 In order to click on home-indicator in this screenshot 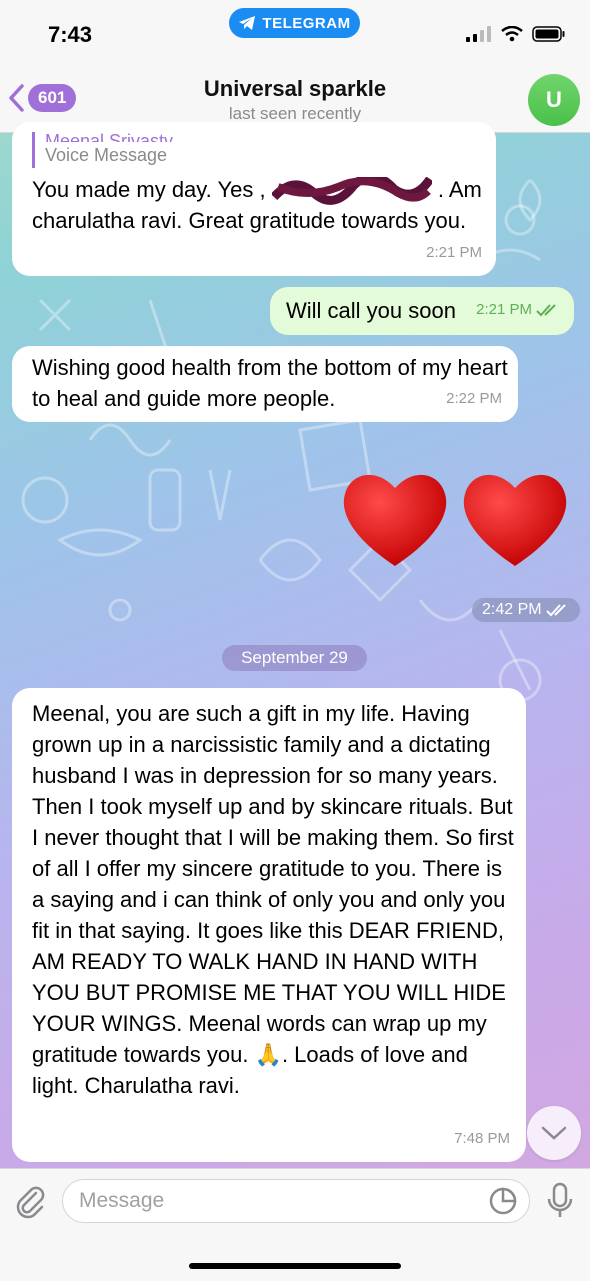, I will do `click(295, 1266)`.